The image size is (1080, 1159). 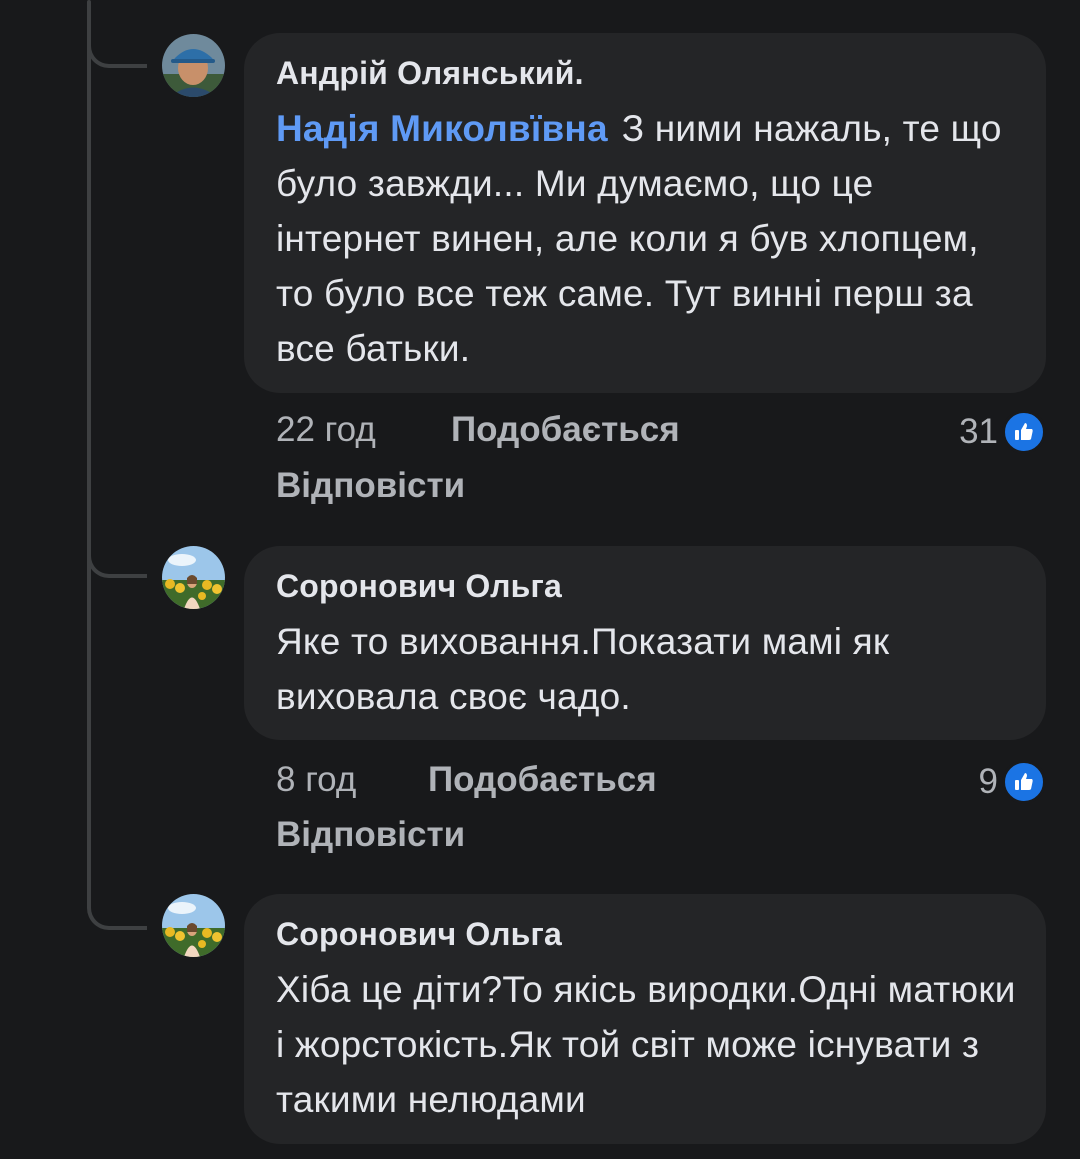 I want to click on comment-timestamp: 22 год, so click(x=326, y=430).